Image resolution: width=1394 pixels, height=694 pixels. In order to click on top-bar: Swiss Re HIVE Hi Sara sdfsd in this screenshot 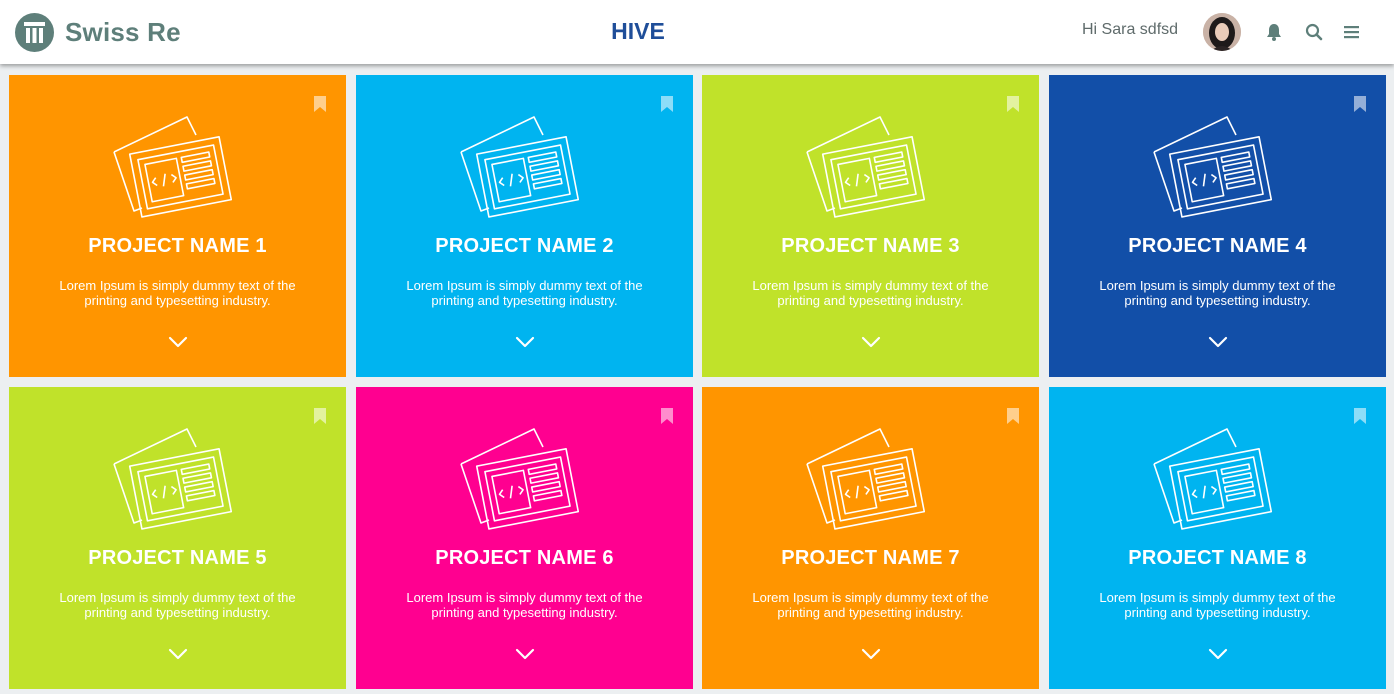, I will do `click(697, 32)`.